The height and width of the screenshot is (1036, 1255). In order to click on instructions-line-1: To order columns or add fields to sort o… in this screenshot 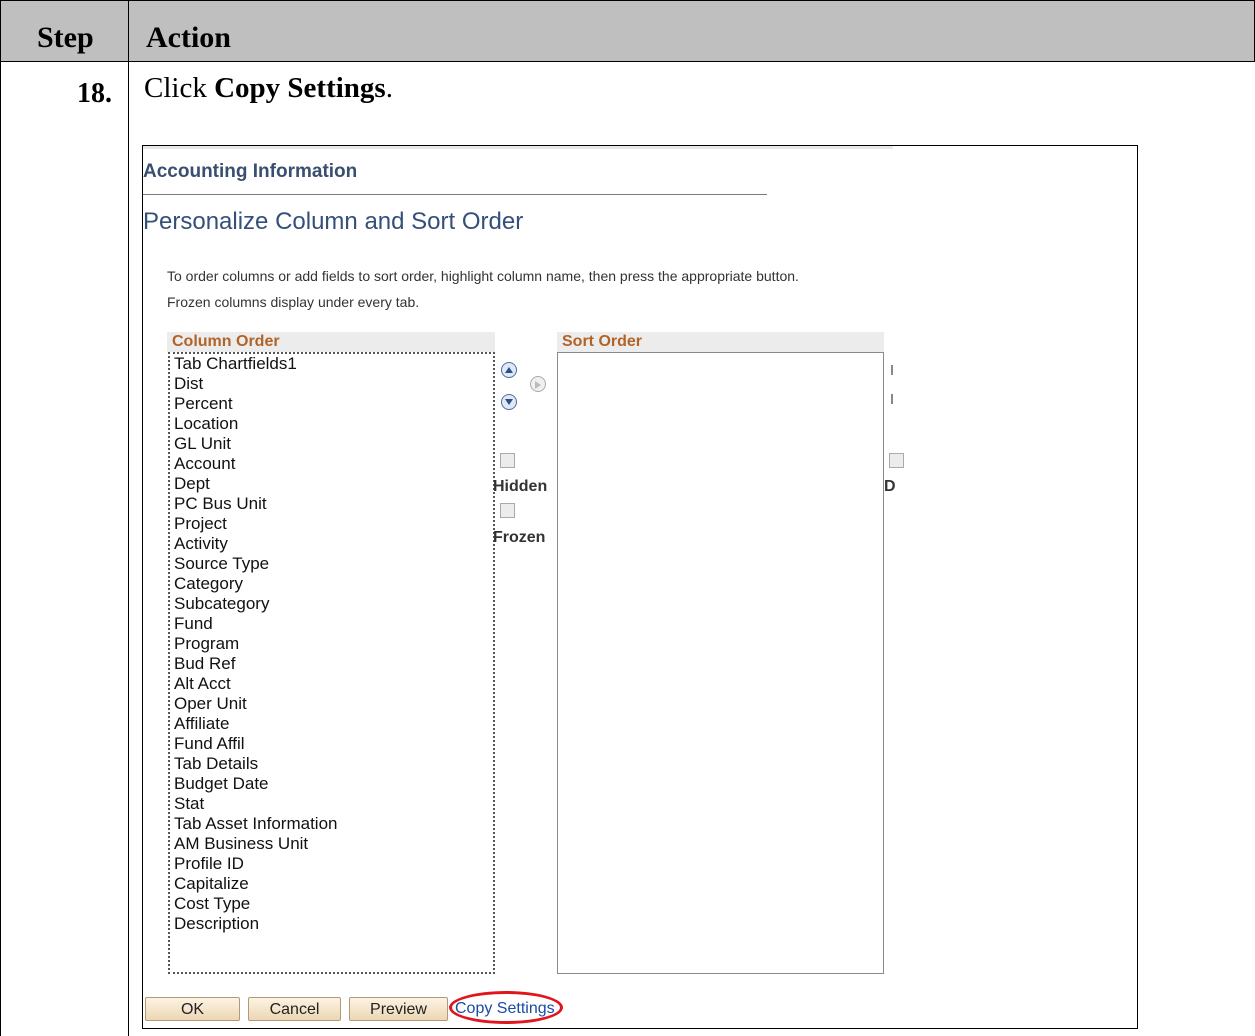, I will do `click(483, 276)`.